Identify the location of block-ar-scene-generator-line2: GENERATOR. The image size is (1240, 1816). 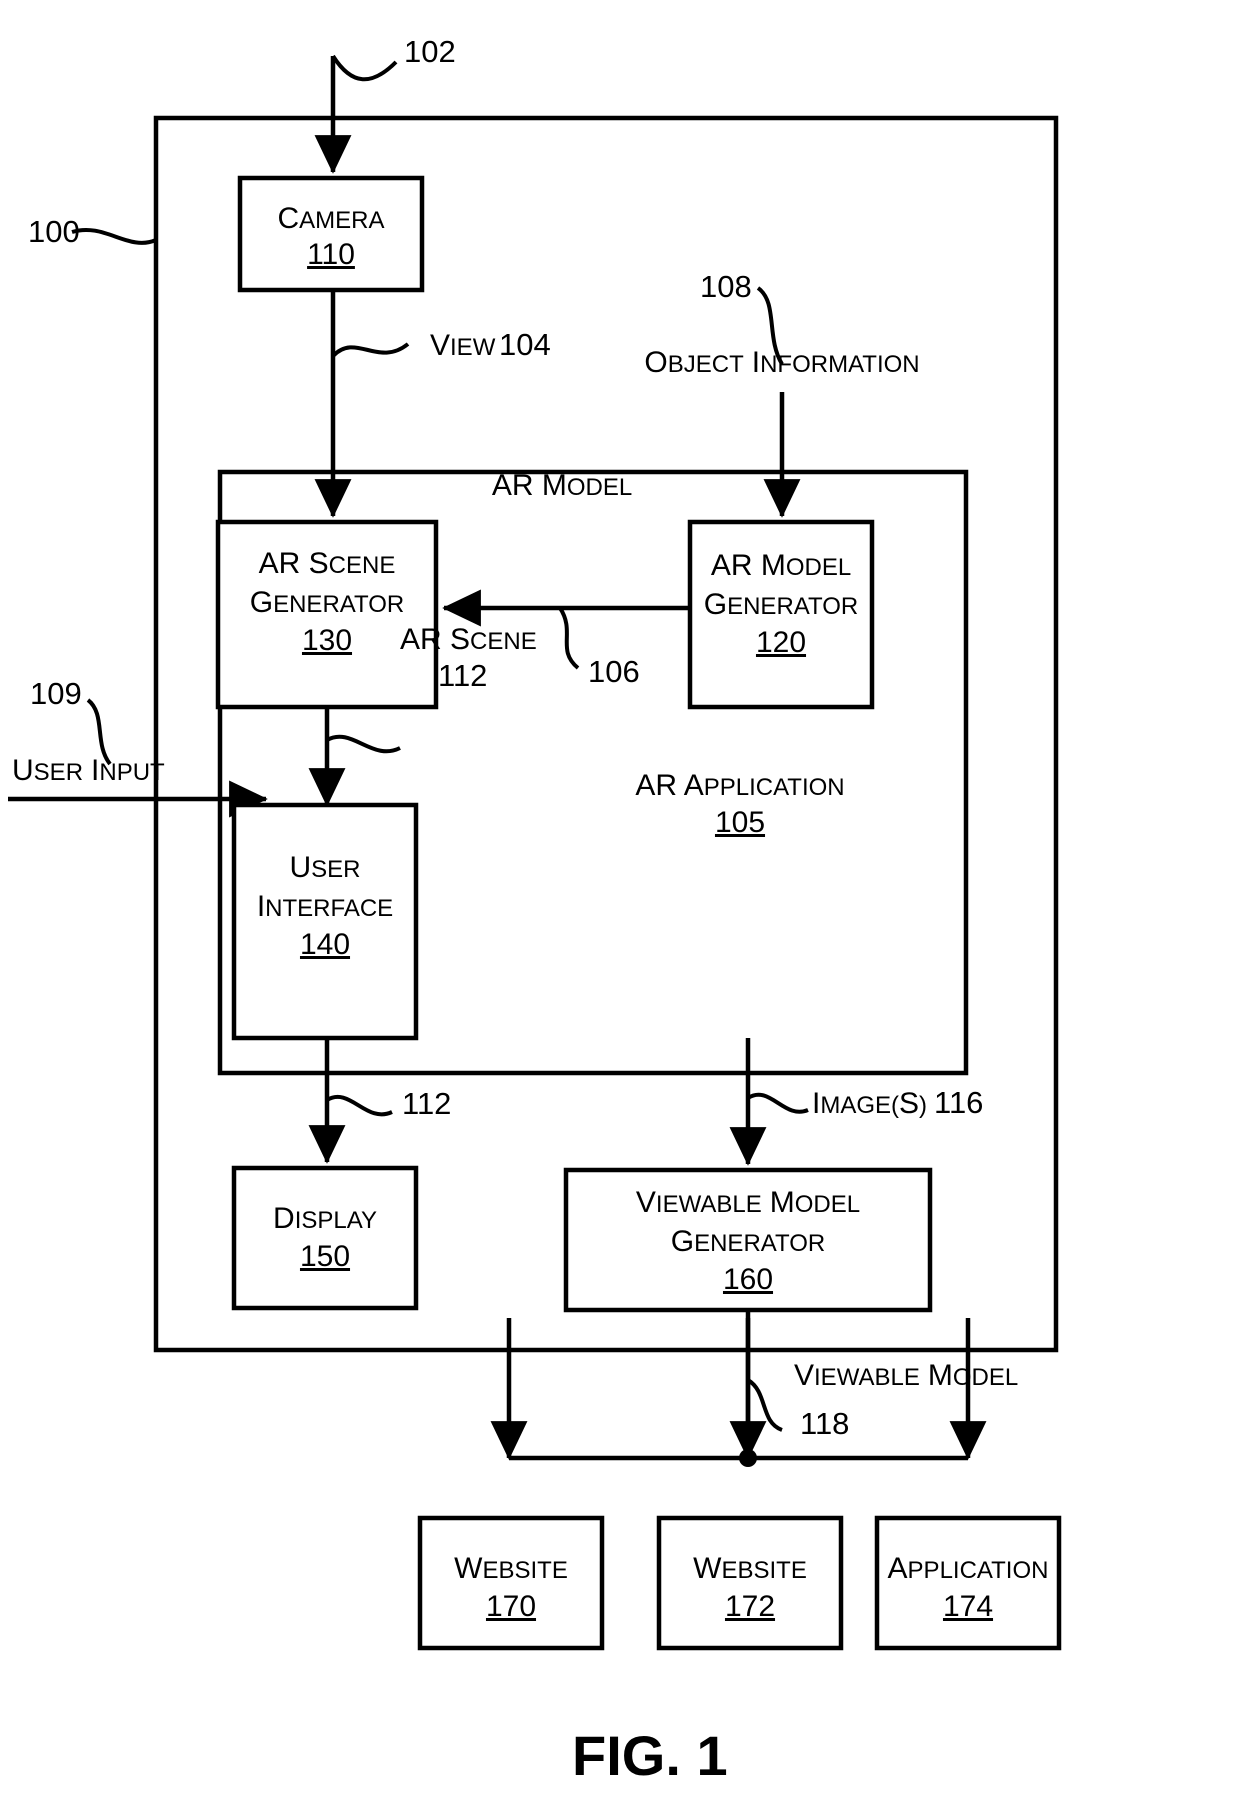
(327, 602).